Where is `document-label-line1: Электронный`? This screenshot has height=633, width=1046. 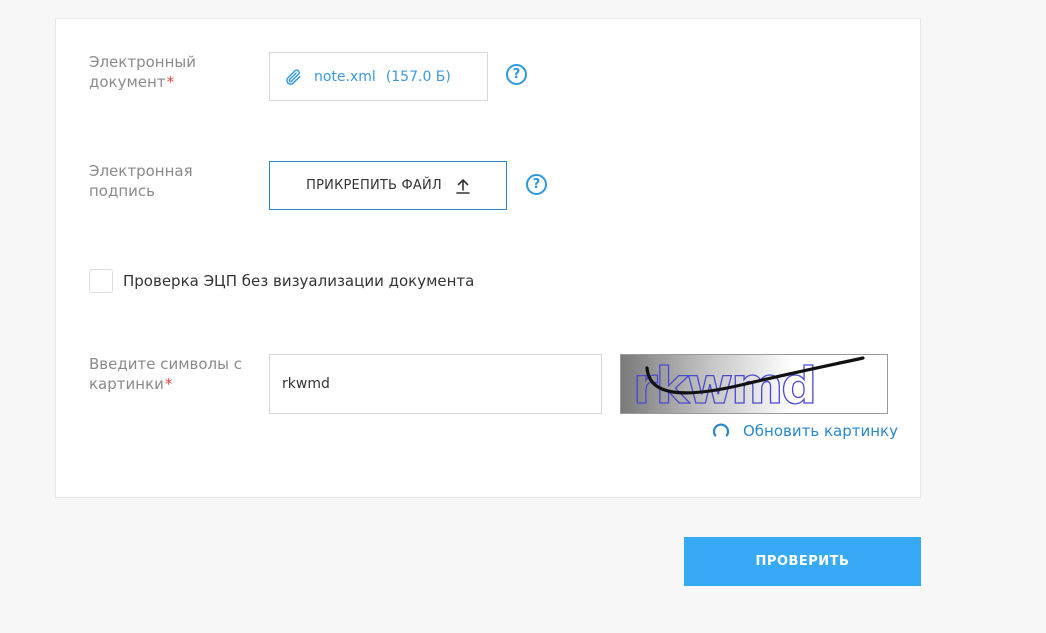
document-label-line1: Электронный is located at coordinates (142, 62).